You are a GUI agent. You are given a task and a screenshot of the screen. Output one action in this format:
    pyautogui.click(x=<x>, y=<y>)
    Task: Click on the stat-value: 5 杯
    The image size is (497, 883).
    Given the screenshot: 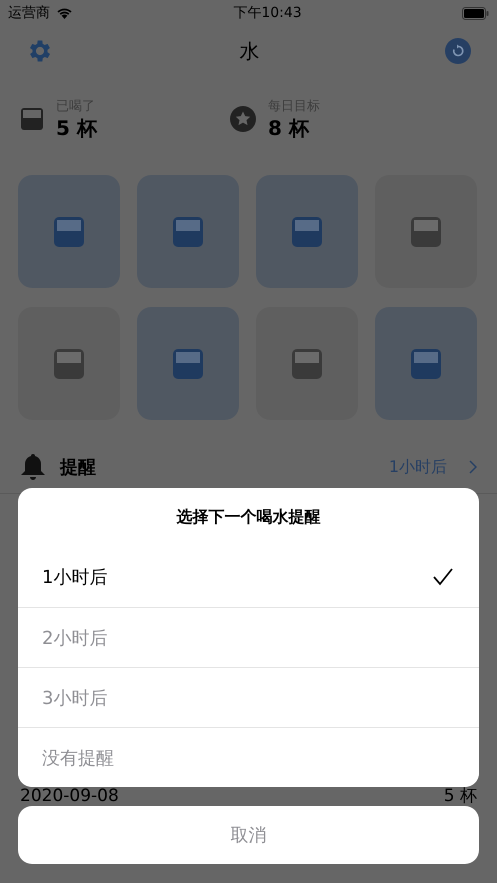 What is the action you would take?
    pyautogui.click(x=76, y=128)
    